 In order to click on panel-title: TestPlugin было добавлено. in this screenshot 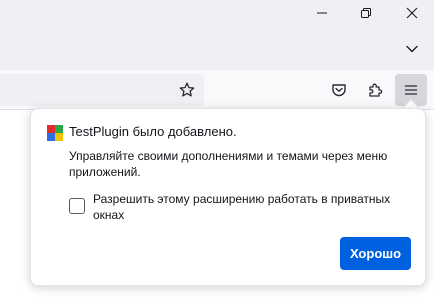, I will do `click(153, 131)`.